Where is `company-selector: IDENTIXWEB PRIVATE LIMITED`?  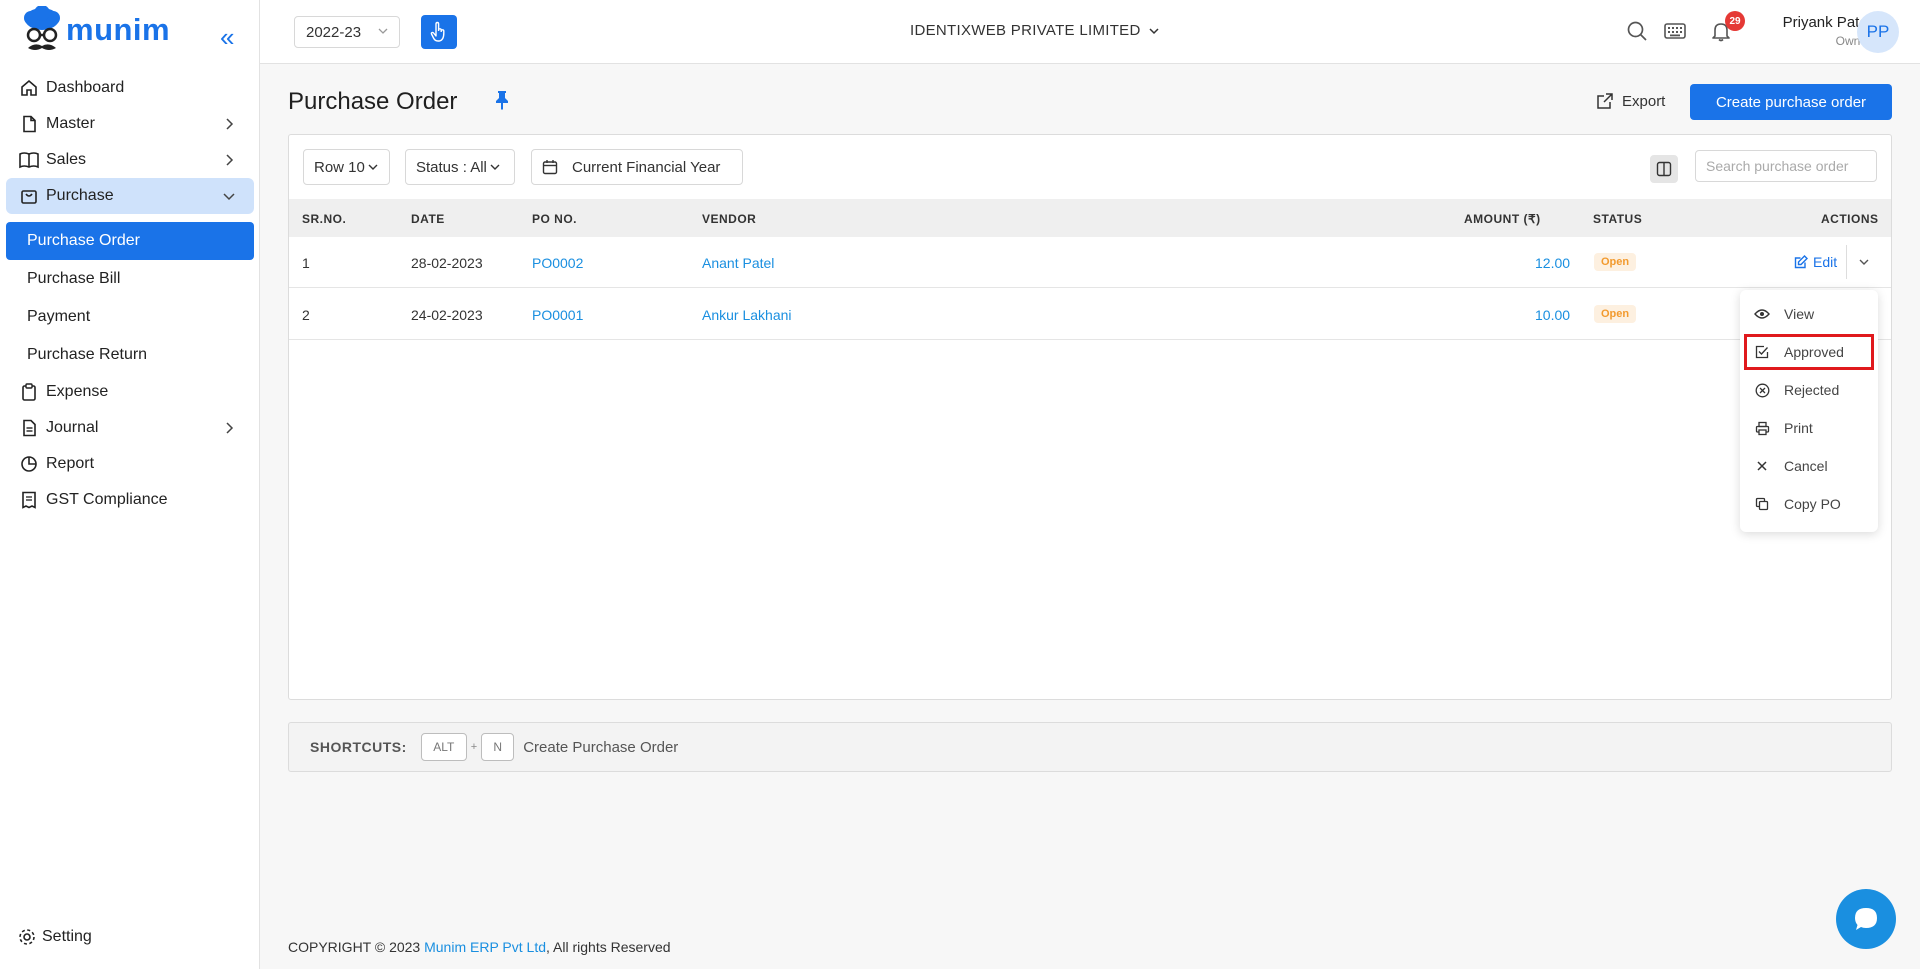
company-selector: IDENTIXWEB PRIVATE LIMITED is located at coordinates (1035, 30).